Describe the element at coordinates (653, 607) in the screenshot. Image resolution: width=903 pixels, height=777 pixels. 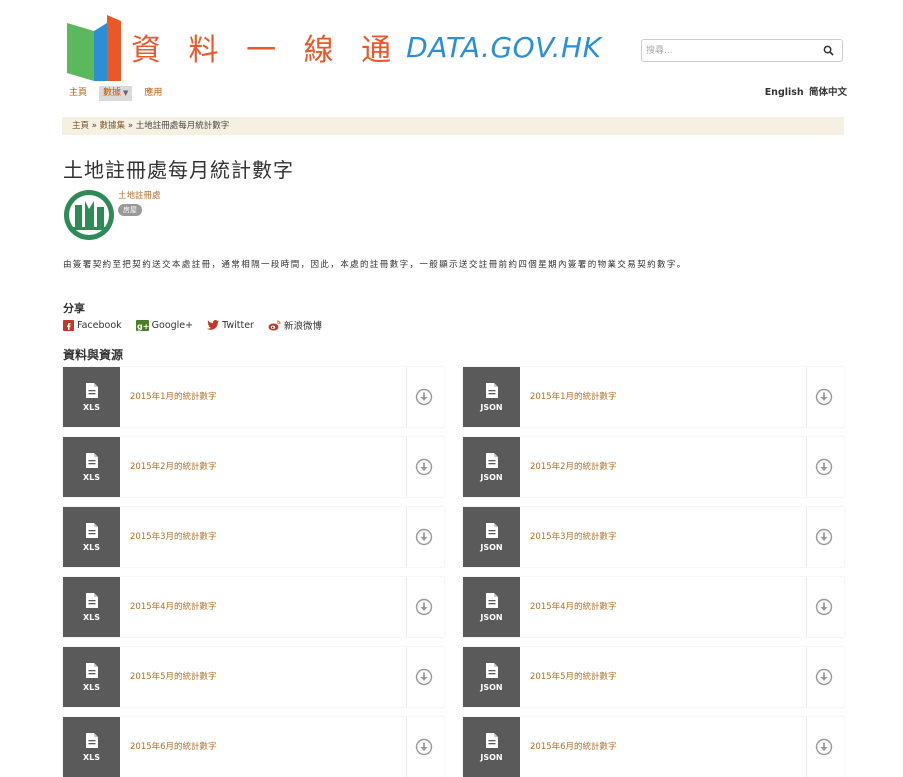
I see `resource-card: JSON 2015年4月的統計數字` at that location.